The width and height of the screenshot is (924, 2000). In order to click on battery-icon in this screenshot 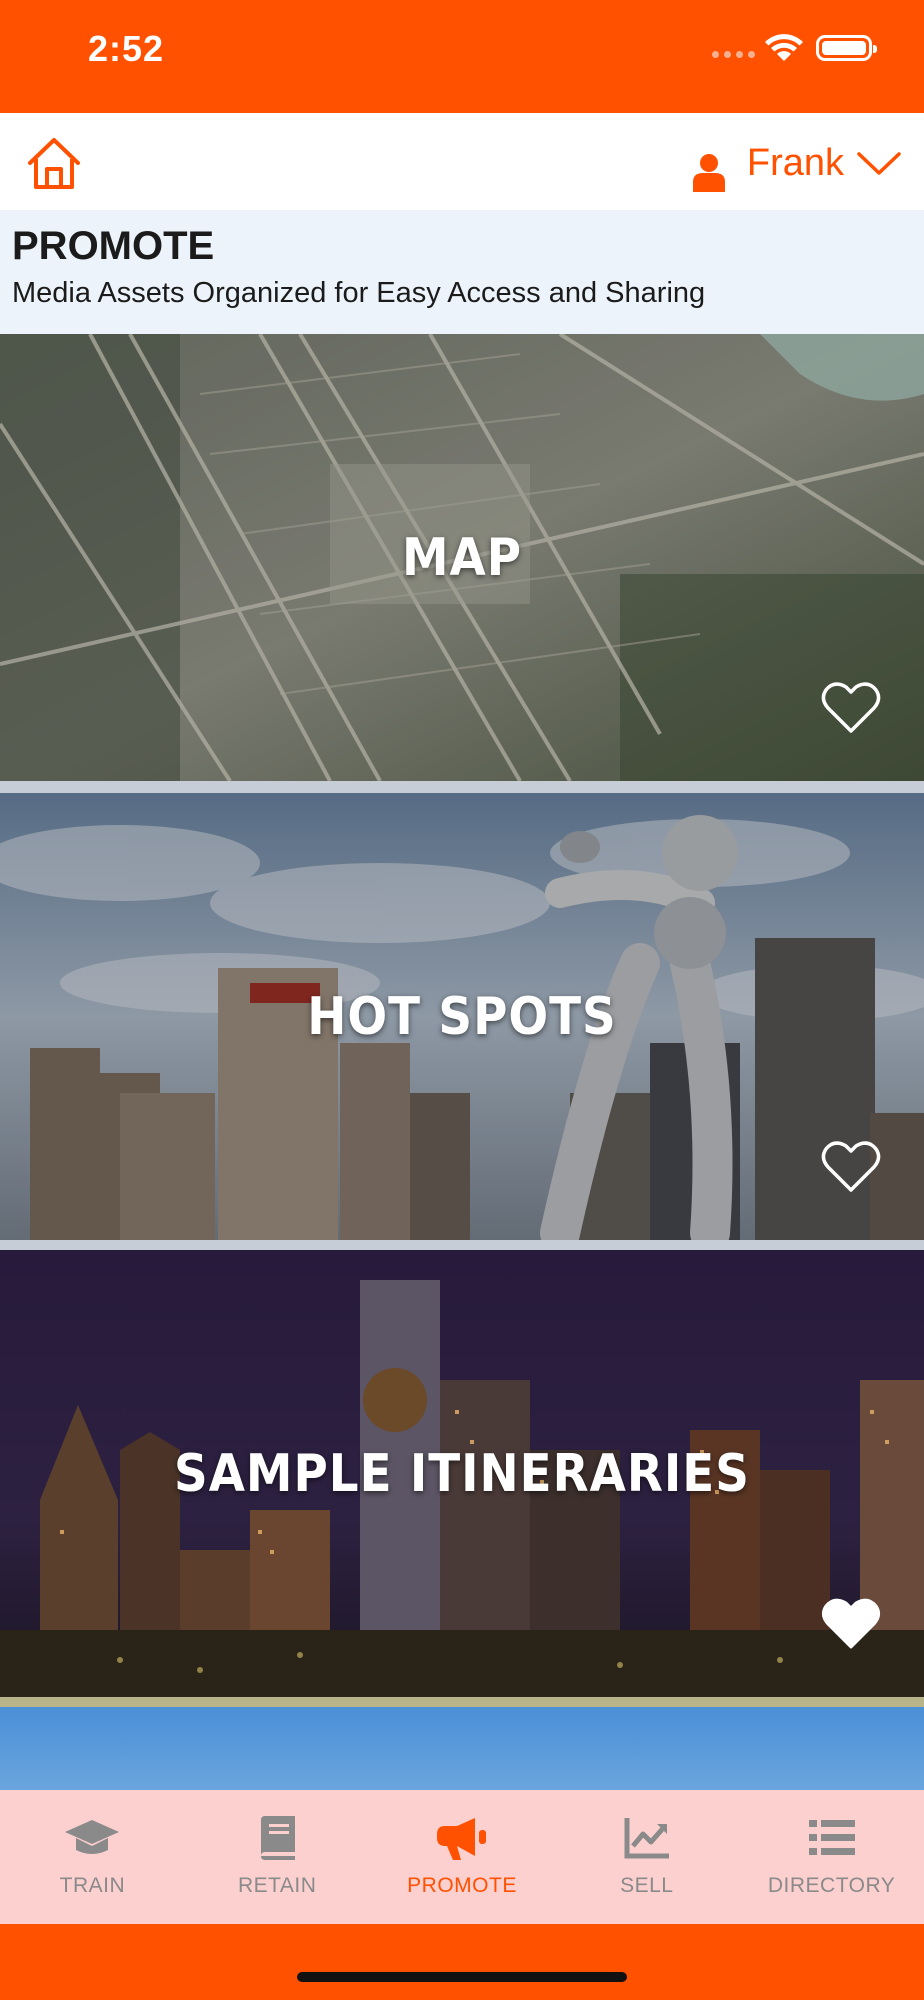, I will do `click(846, 48)`.